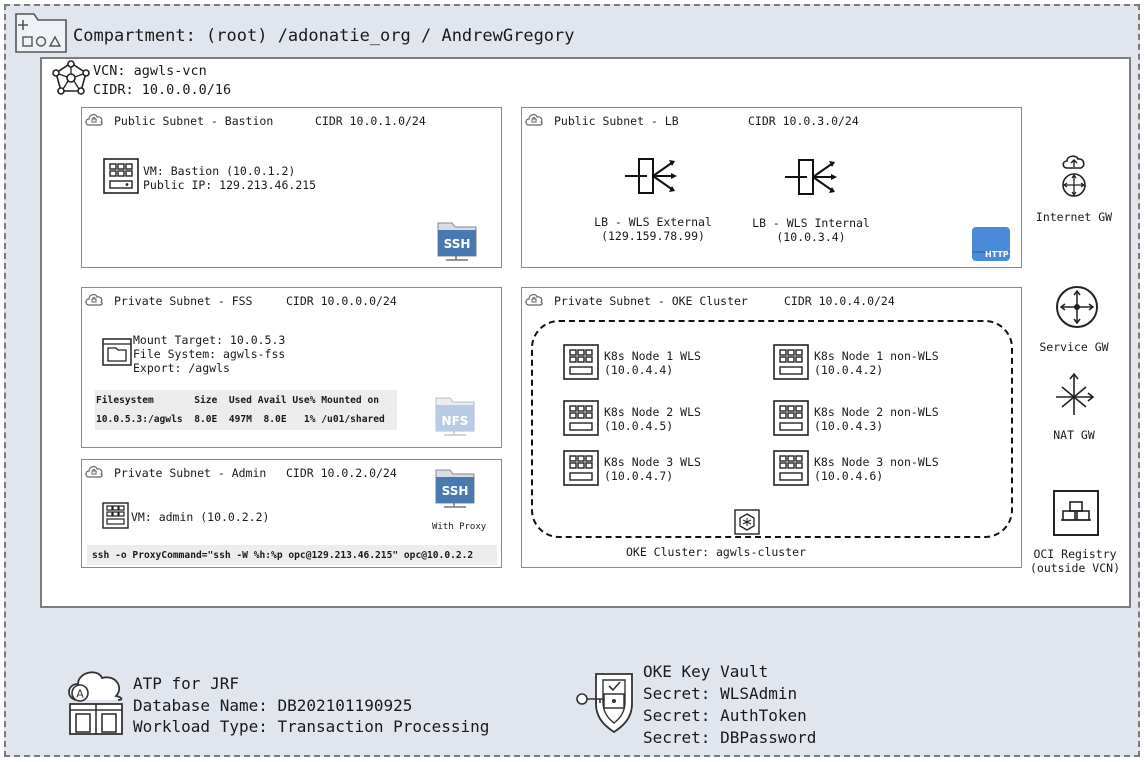 The height and width of the screenshot is (762, 1145). What do you see at coordinates (839, 301) in the screenshot?
I see `subnet-oke-cidr: CIDR 10.0.4.0/24` at bounding box center [839, 301].